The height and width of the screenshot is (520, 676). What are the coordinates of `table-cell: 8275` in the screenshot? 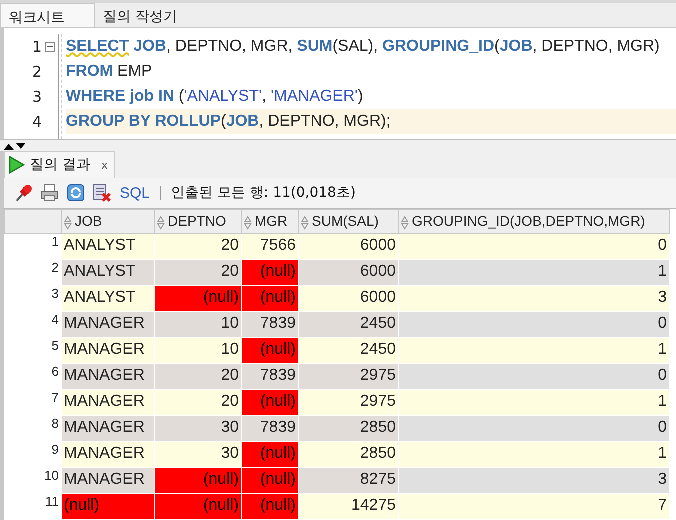 It's located at (348, 480).